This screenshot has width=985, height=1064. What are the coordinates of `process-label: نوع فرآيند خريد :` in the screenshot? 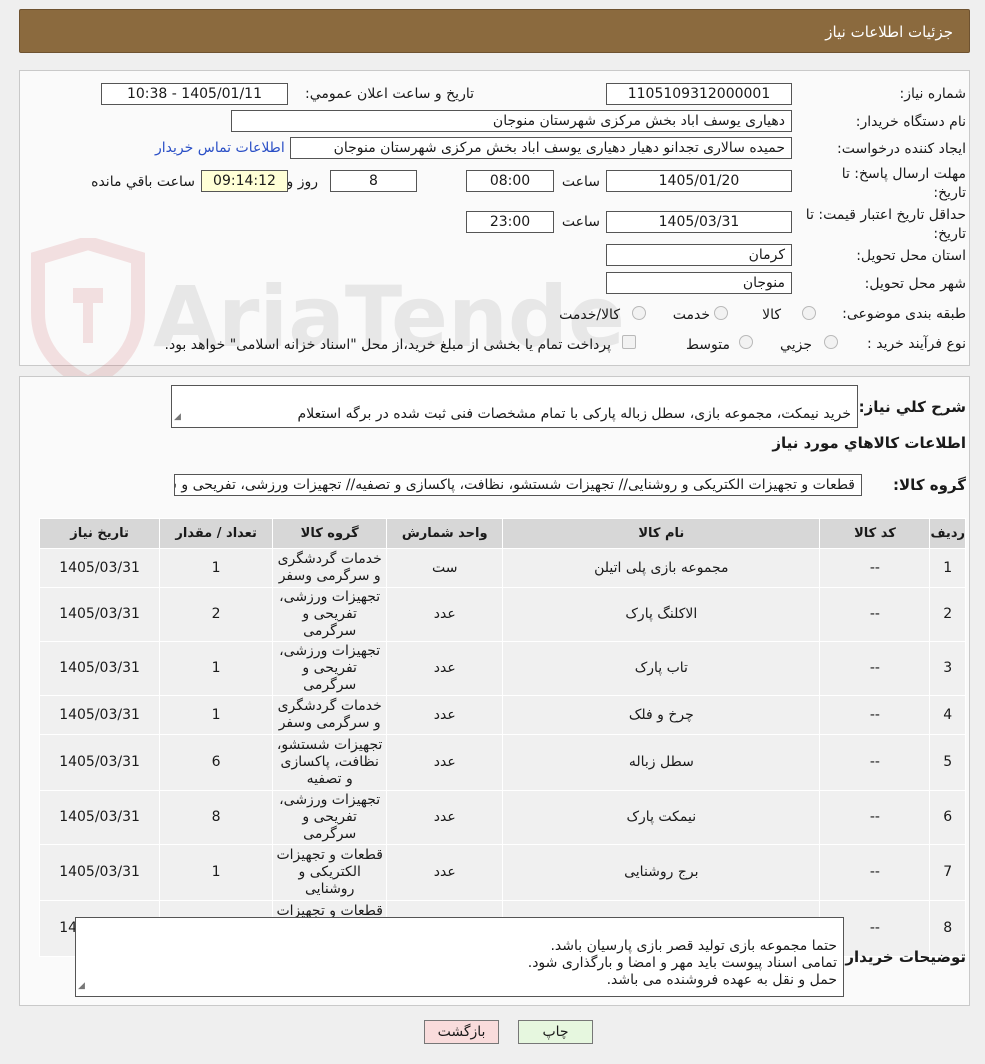 It's located at (916, 344).